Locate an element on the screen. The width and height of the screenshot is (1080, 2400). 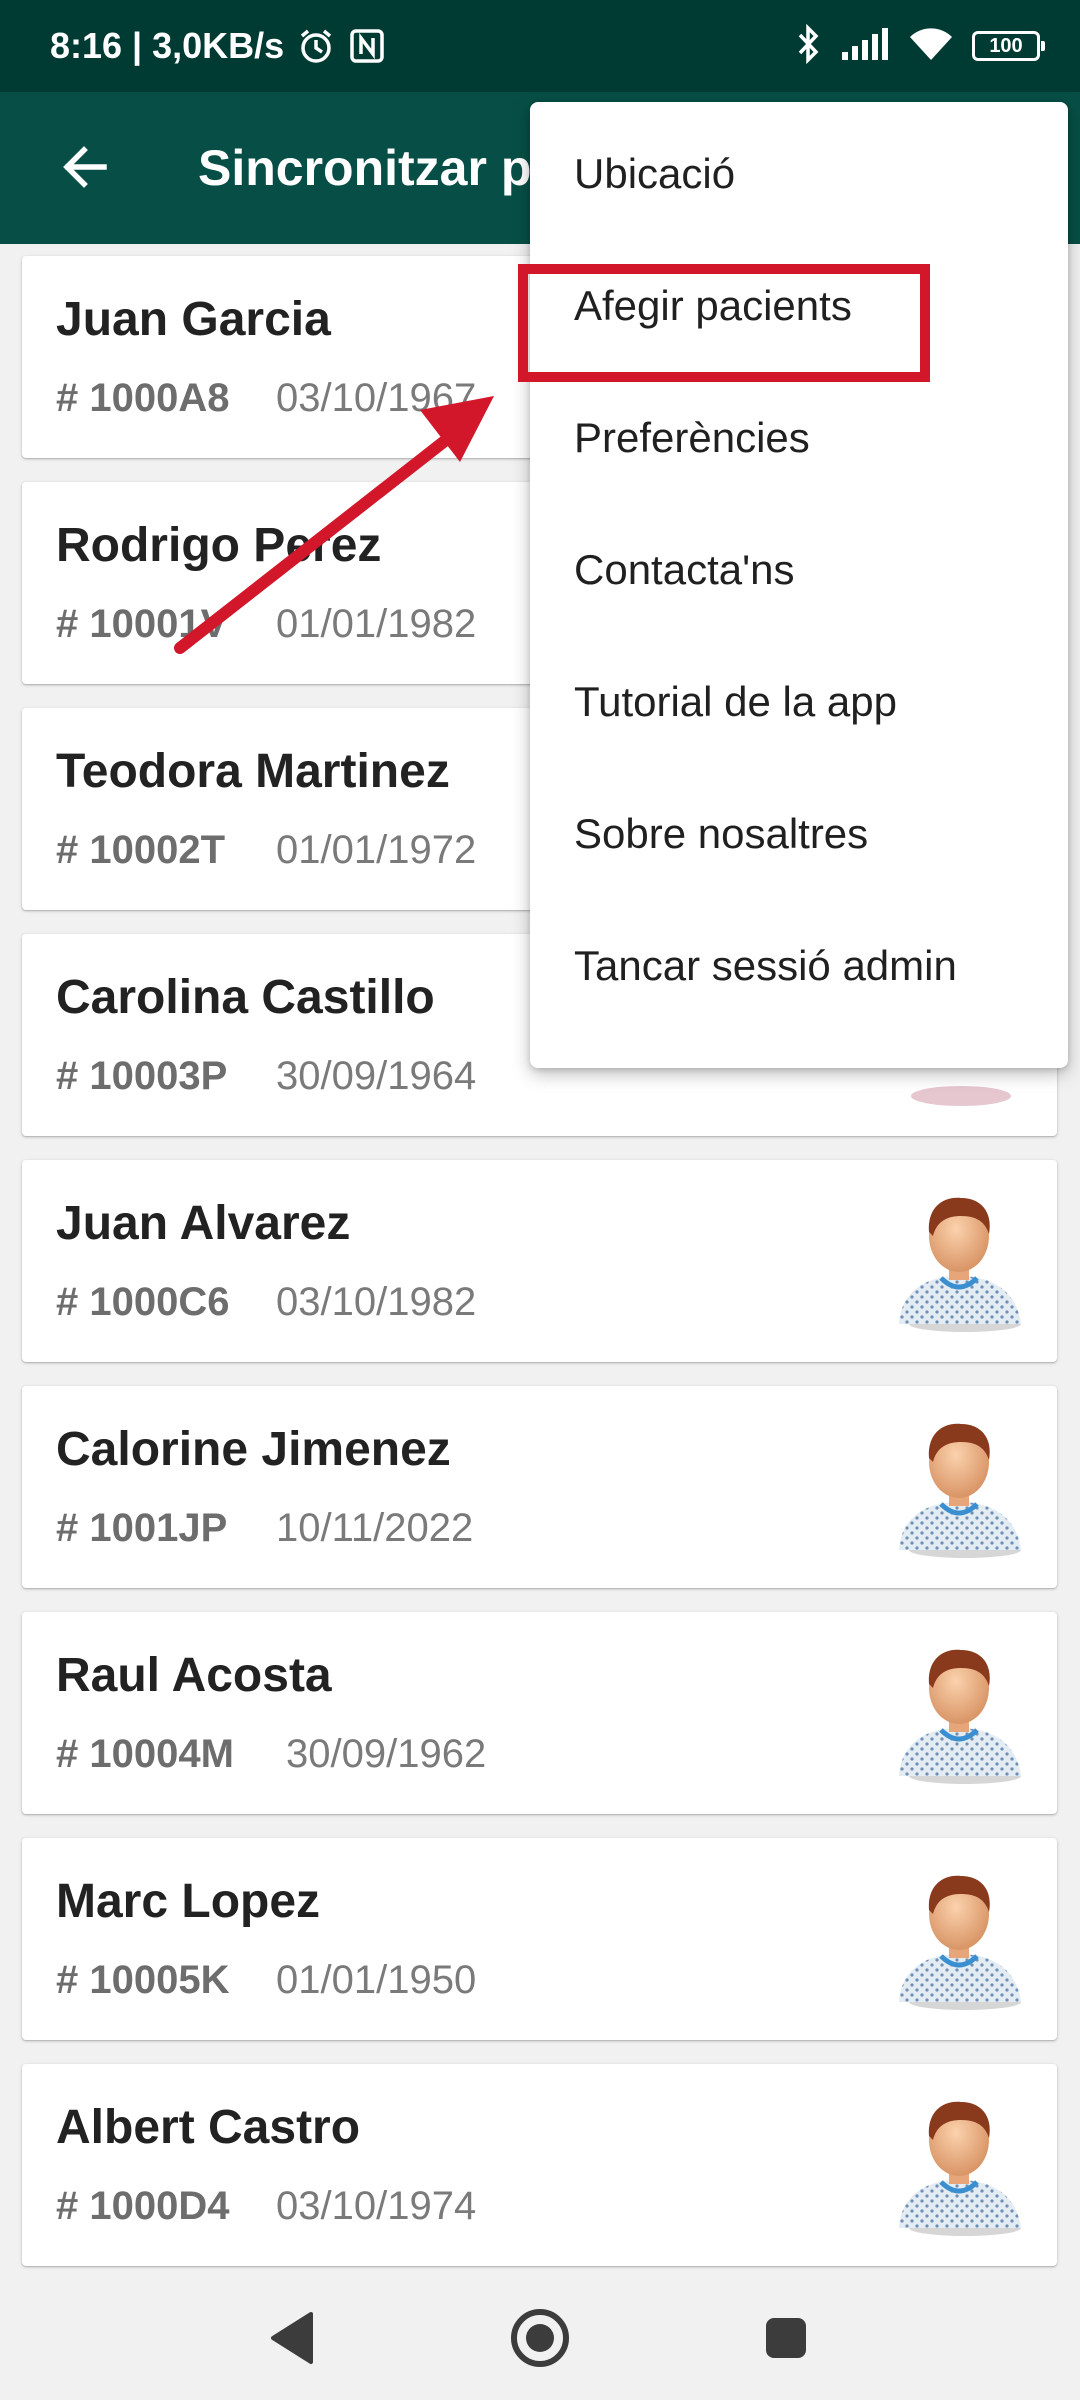
patient-name: Marc Lopez is located at coordinates (188, 1901).